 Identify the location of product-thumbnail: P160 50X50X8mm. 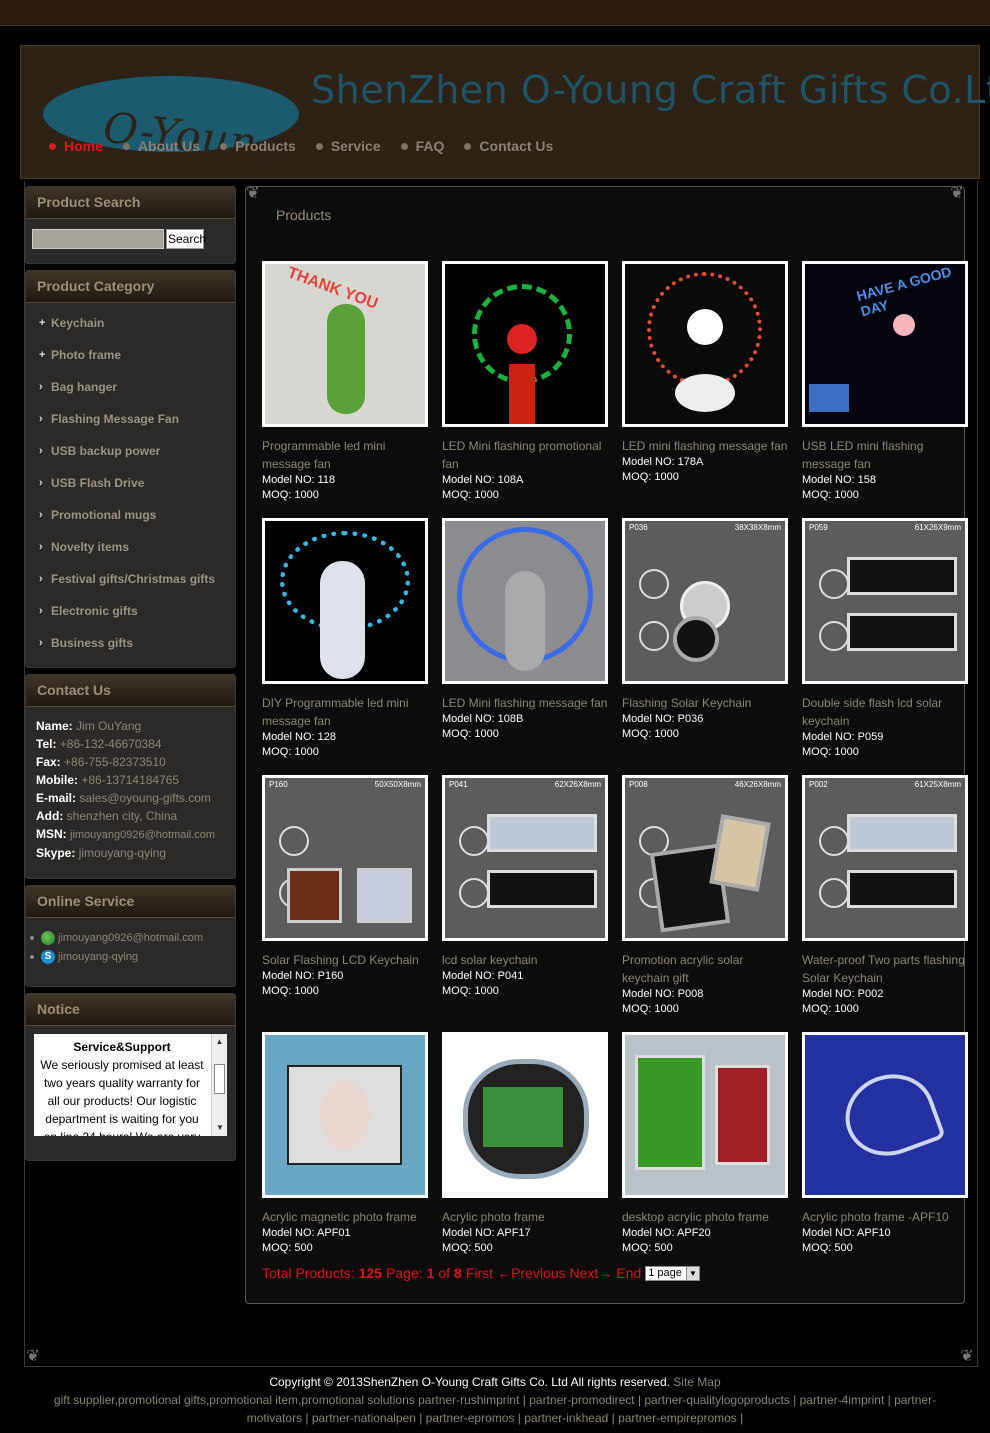
(345, 858).